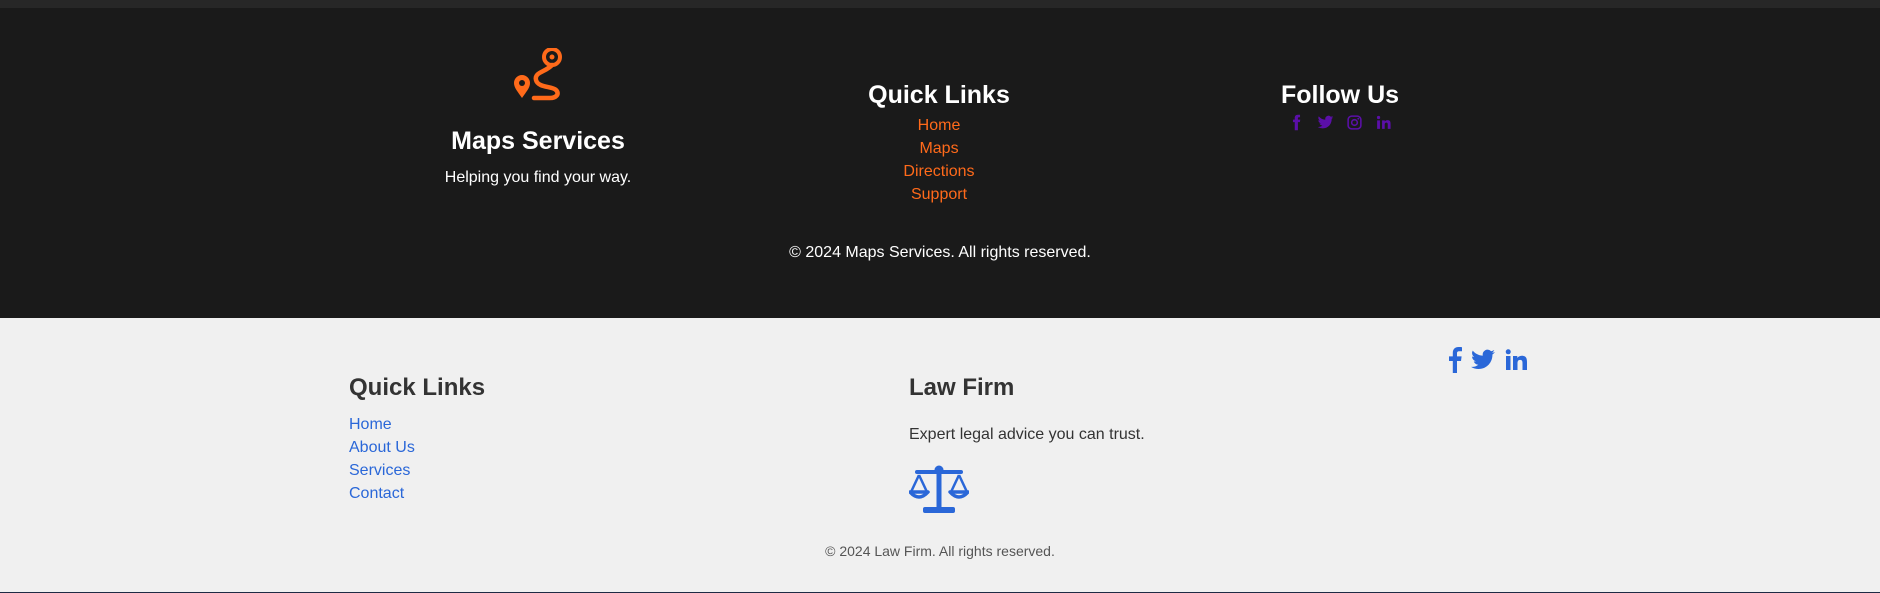 The height and width of the screenshot is (593, 1880). Describe the element at coordinates (962, 387) in the screenshot. I see `law-firm-title: Law Firm` at that location.